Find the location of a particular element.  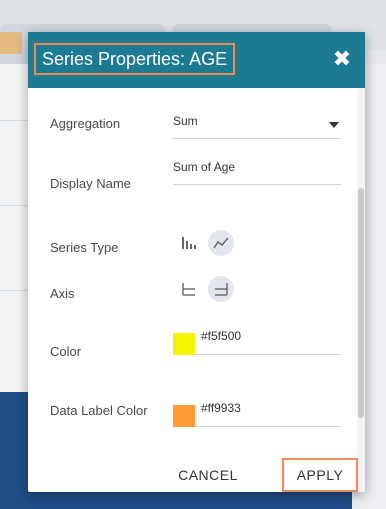

color-value: #f5f500 is located at coordinates (221, 336).